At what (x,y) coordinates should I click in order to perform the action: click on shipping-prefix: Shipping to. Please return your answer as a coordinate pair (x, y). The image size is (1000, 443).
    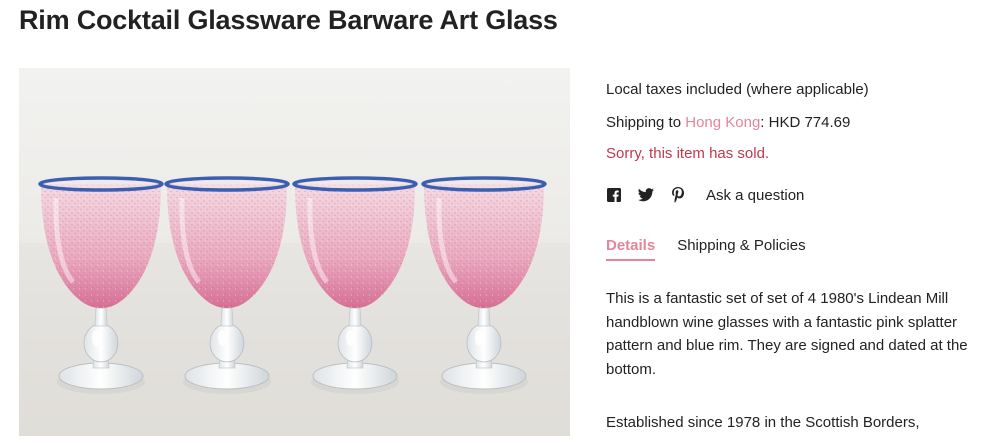
    Looking at the image, I should click on (646, 122).